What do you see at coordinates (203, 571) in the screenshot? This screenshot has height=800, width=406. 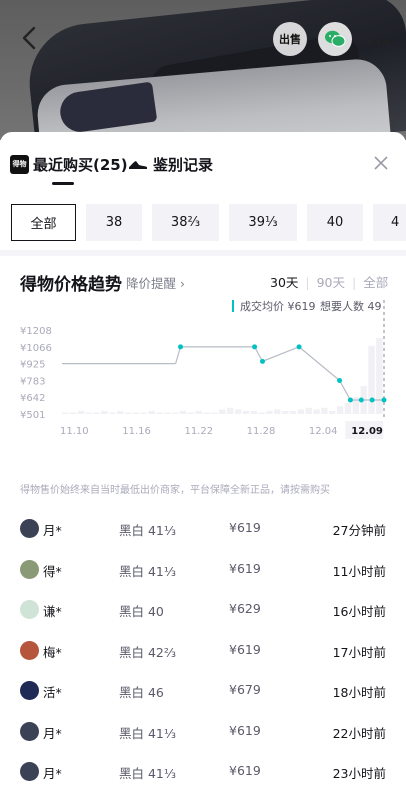 I see `purchase-record-row: 得* 黑白 41⅓ ¥619 11小时前` at bounding box center [203, 571].